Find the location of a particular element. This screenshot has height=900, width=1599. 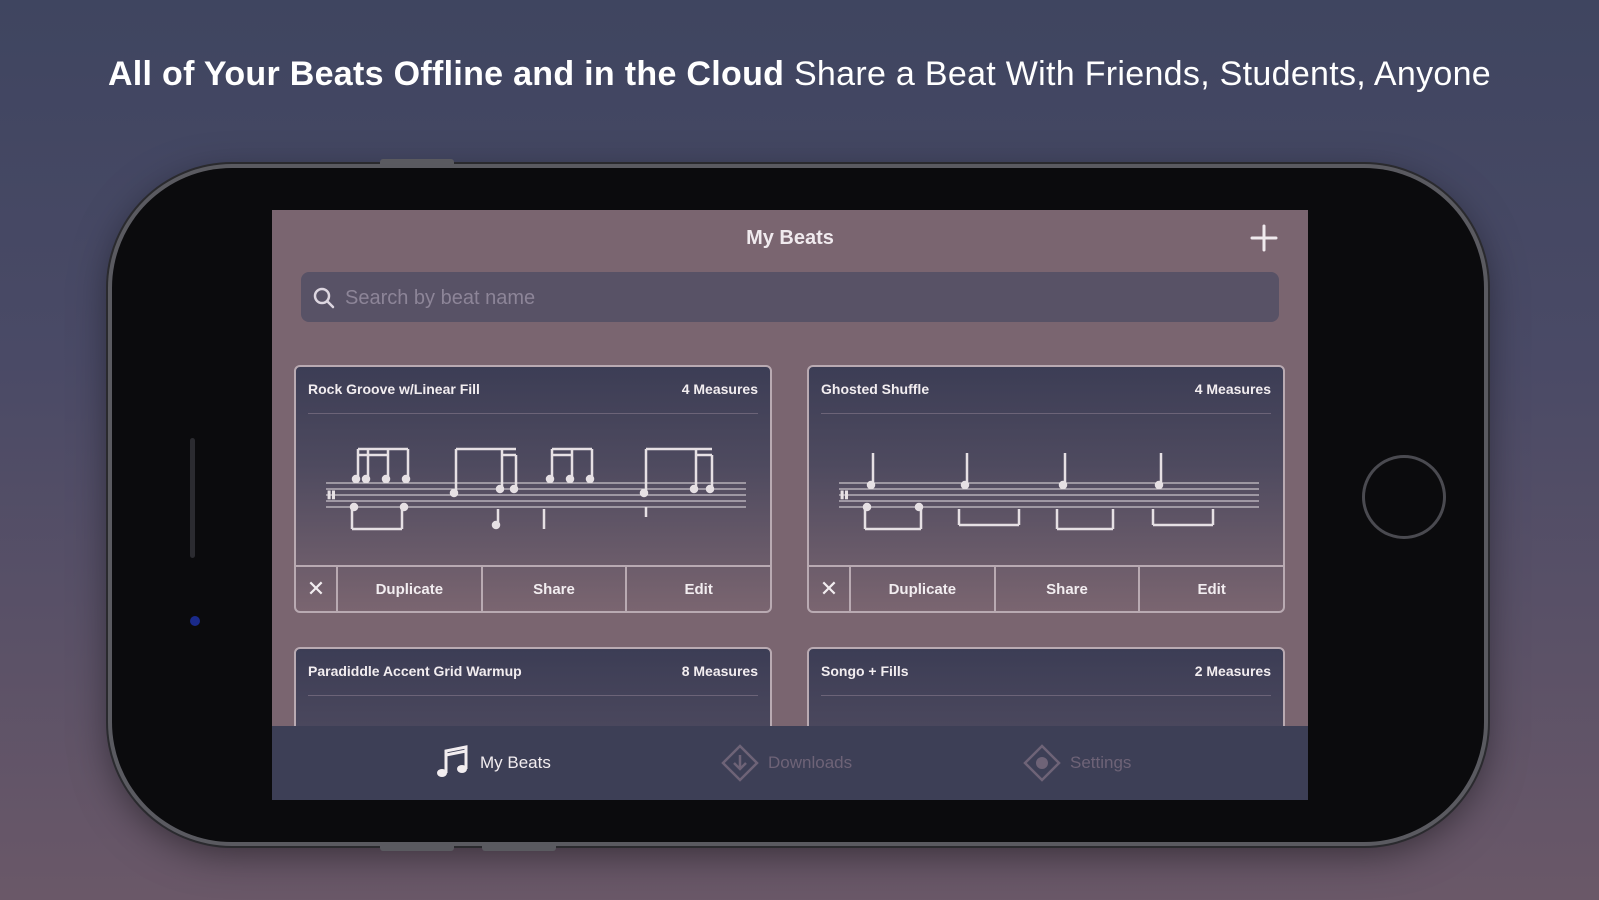

tab-downloads: Downloads is located at coordinates (786, 763).